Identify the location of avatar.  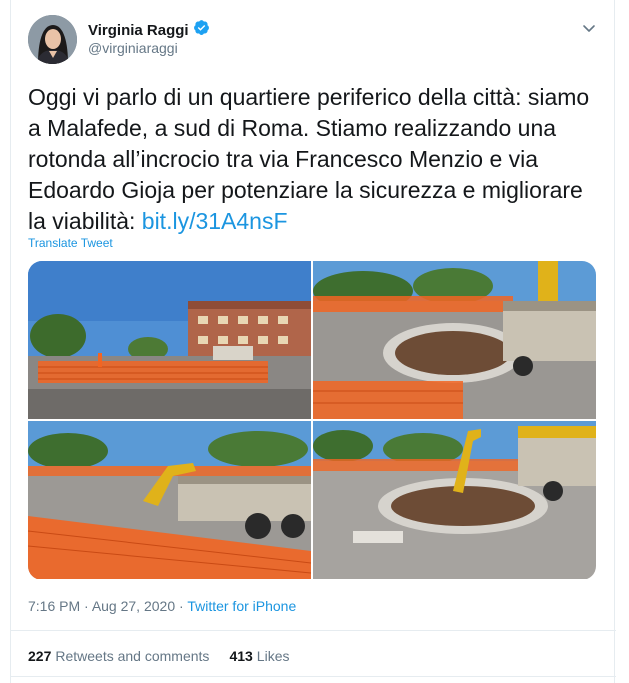
(52, 39).